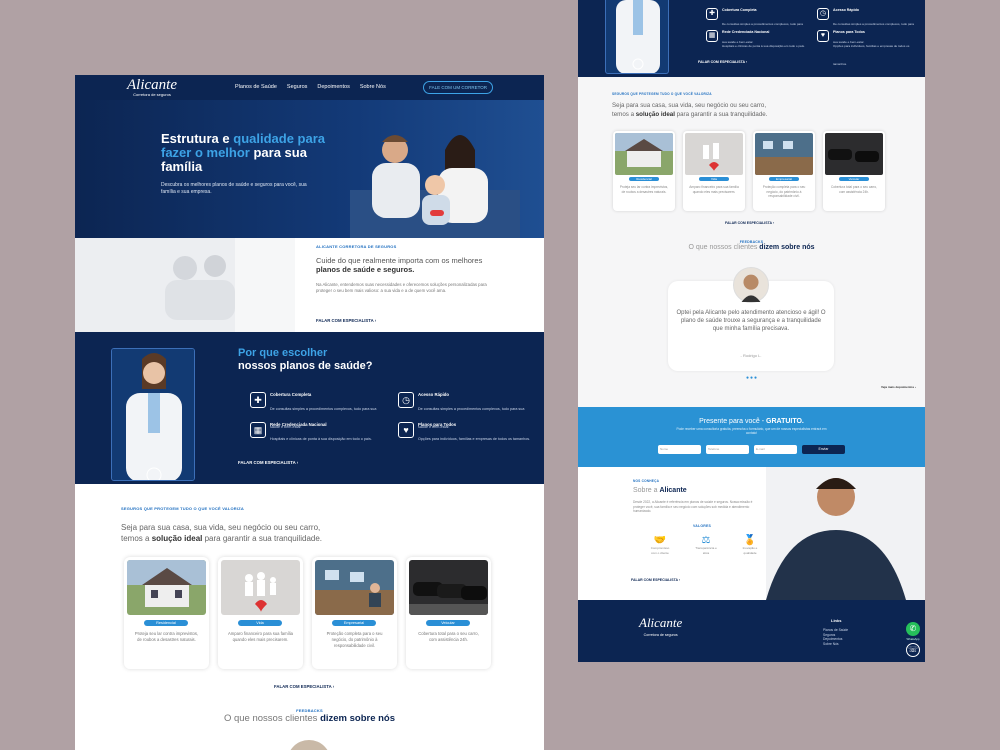 The height and width of the screenshot is (750, 1000). I want to click on nav-item-seguros: Seguros, so click(297, 87).